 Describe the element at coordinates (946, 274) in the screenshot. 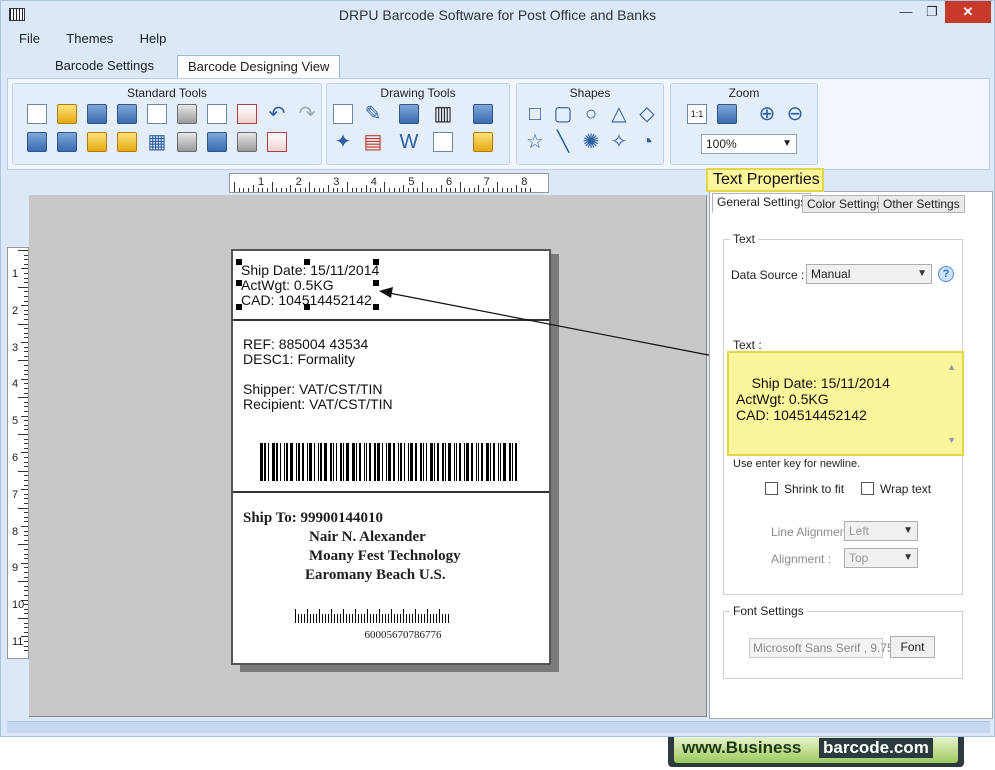

I see `help-icon: ?` at that location.